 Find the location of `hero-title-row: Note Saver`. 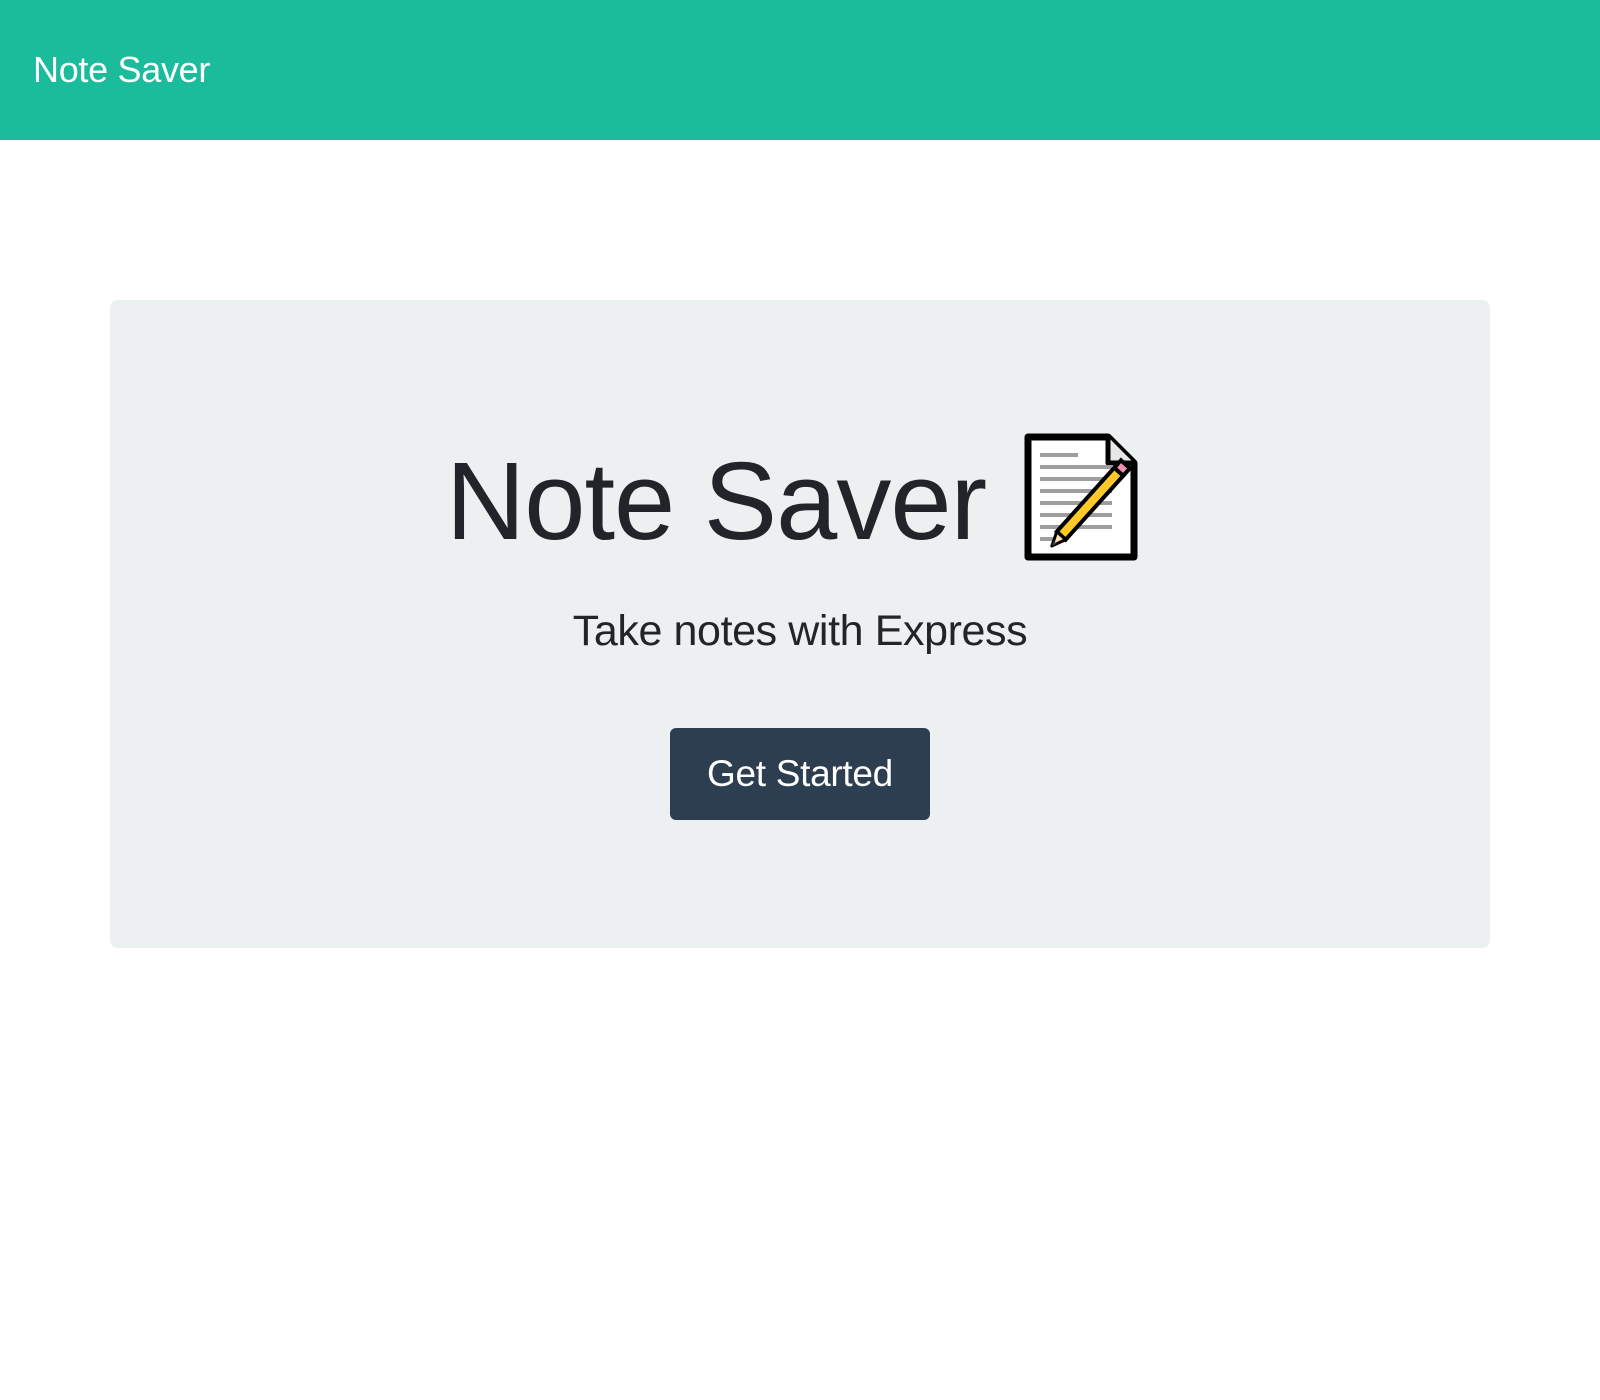

hero-title-row: Note Saver is located at coordinates (800, 498).